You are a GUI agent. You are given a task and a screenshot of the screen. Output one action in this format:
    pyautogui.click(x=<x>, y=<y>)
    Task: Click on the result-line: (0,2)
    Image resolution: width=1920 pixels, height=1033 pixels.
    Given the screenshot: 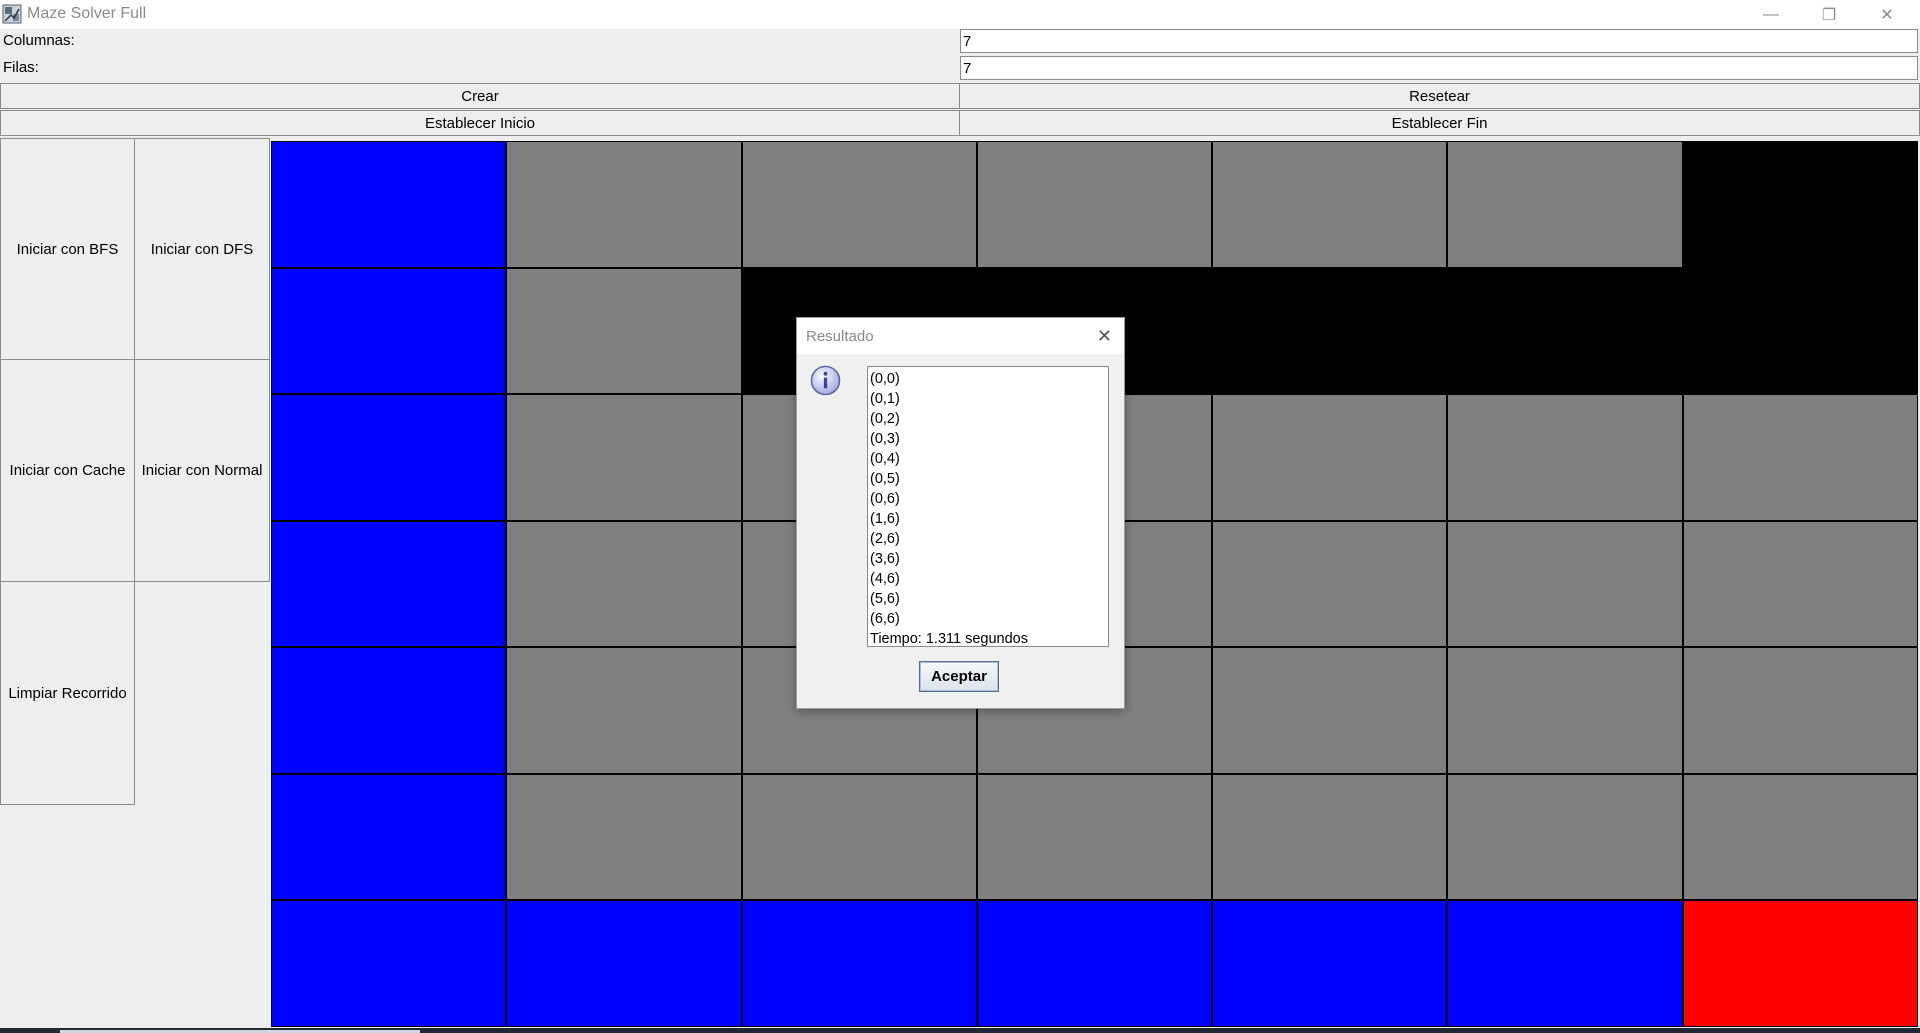 What is the action you would take?
    pyautogui.click(x=885, y=419)
    